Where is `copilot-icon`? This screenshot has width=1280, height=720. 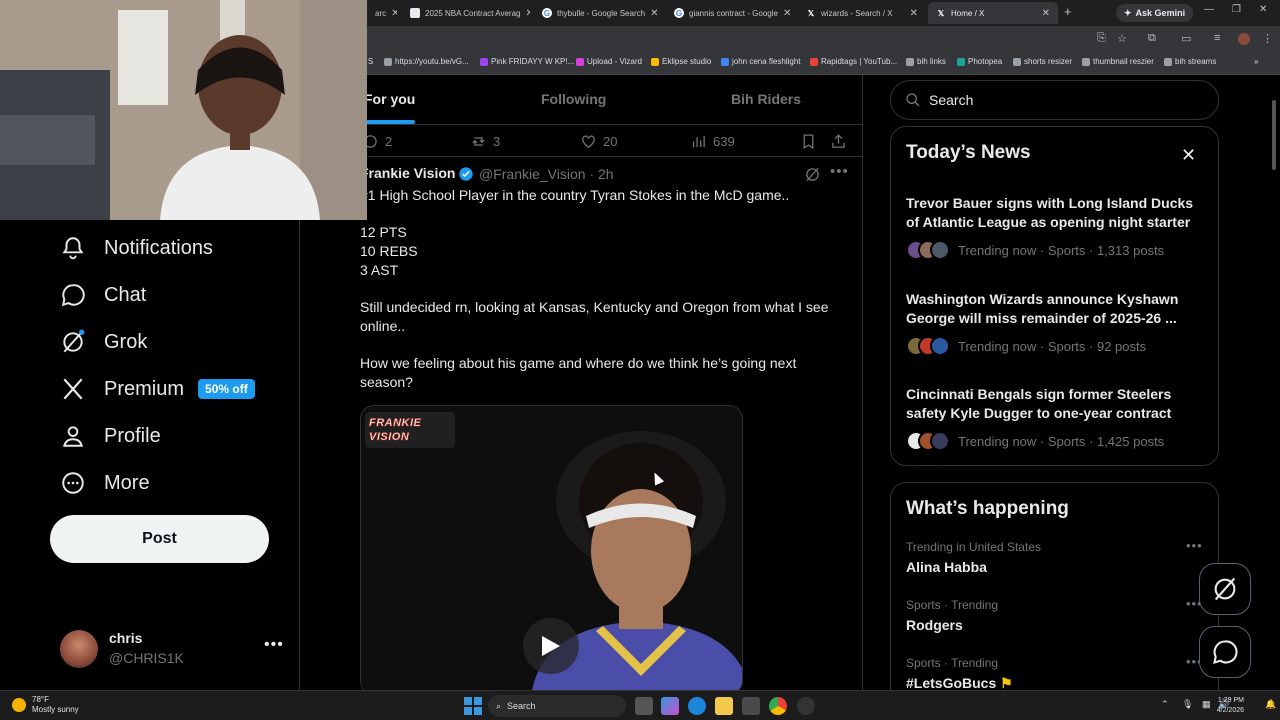
copilot-icon is located at coordinates (670, 706).